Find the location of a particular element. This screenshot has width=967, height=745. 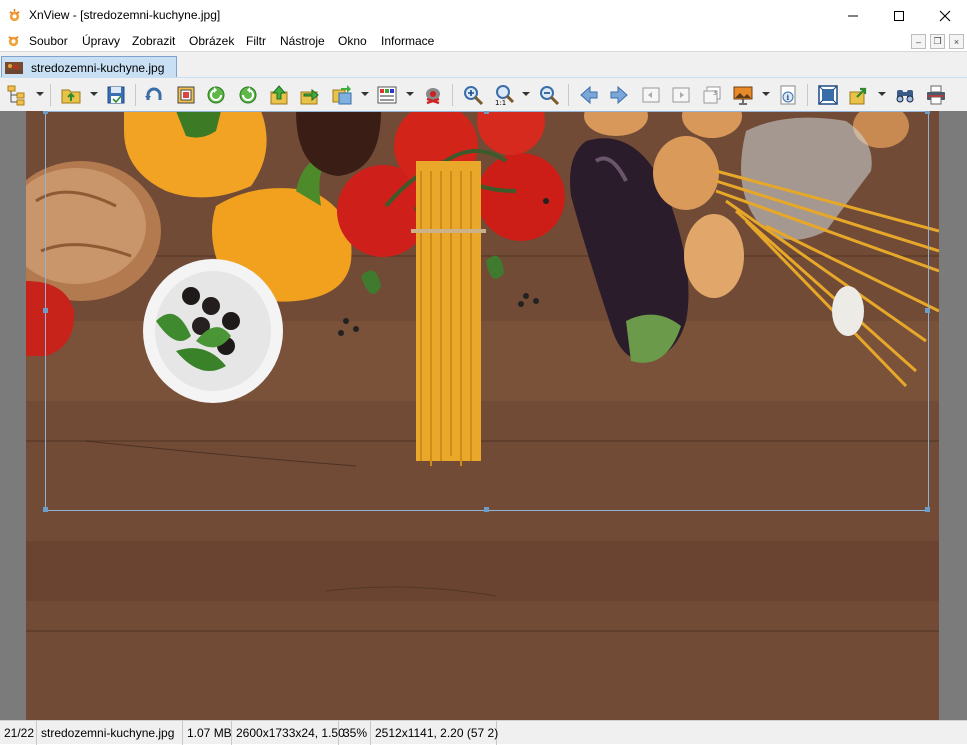

zoom-1-1-icon: 1:1 is located at coordinates (505, 95).